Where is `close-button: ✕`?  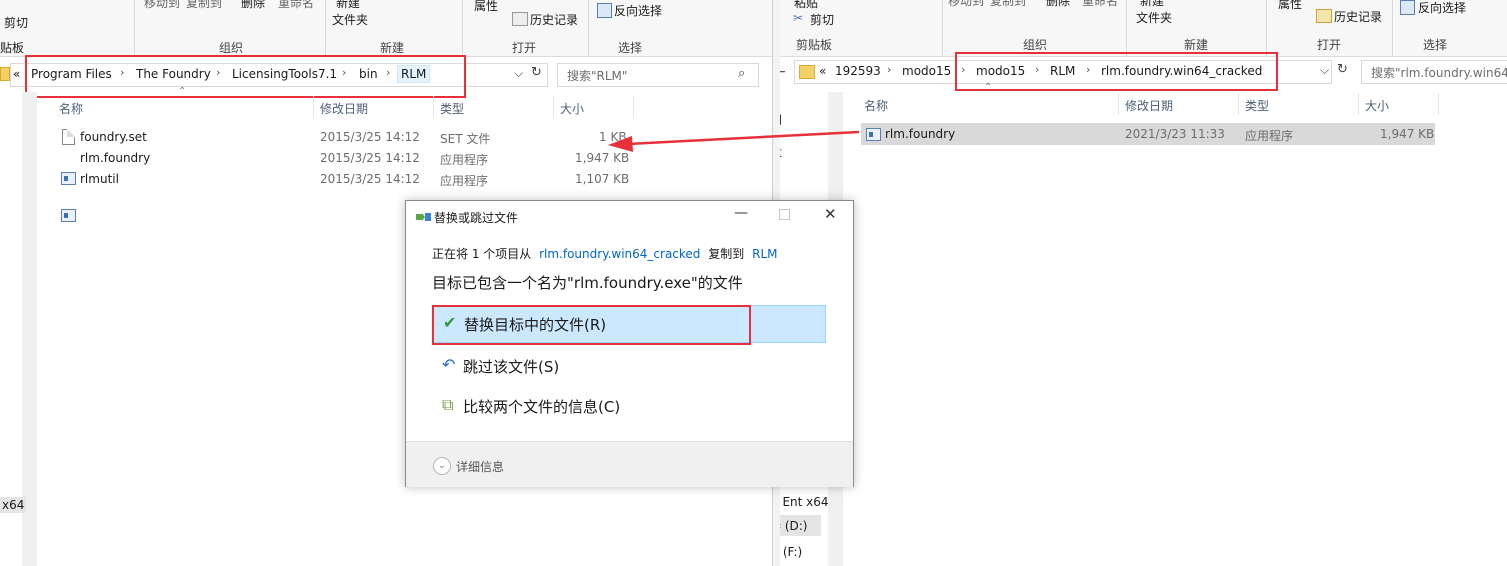 close-button: ✕ is located at coordinates (830, 214).